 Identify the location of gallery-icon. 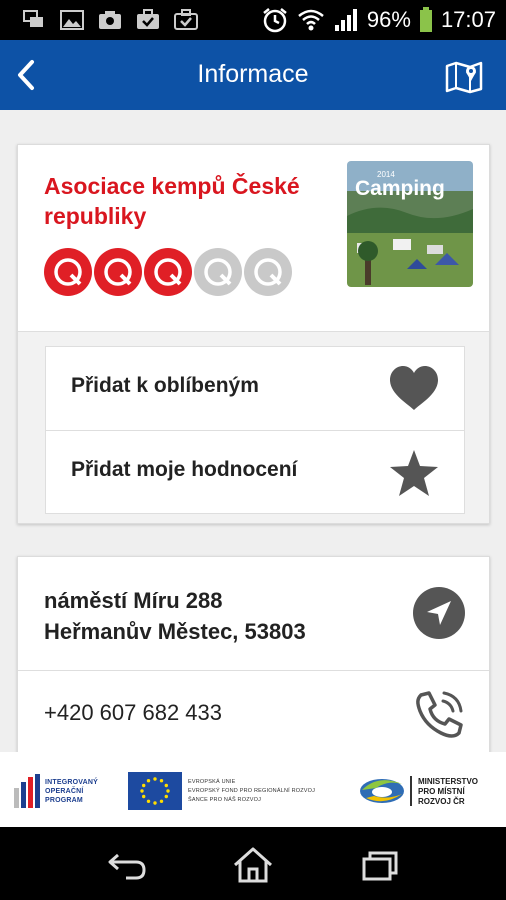
(72, 20).